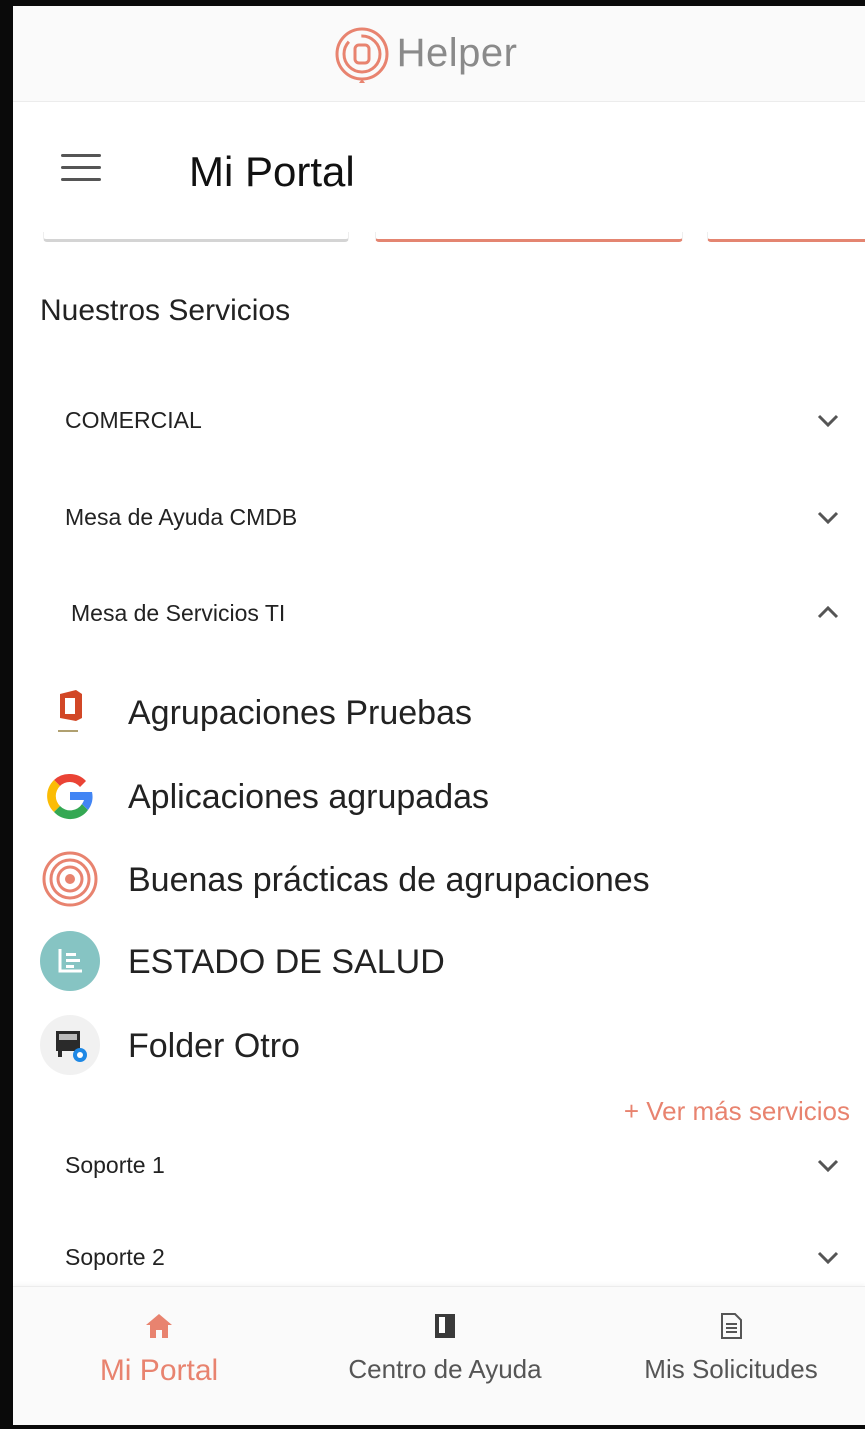 The width and height of the screenshot is (865, 1429). What do you see at coordinates (439, 1258) in the screenshot?
I see `category-soporte-2: Soporte 2` at bounding box center [439, 1258].